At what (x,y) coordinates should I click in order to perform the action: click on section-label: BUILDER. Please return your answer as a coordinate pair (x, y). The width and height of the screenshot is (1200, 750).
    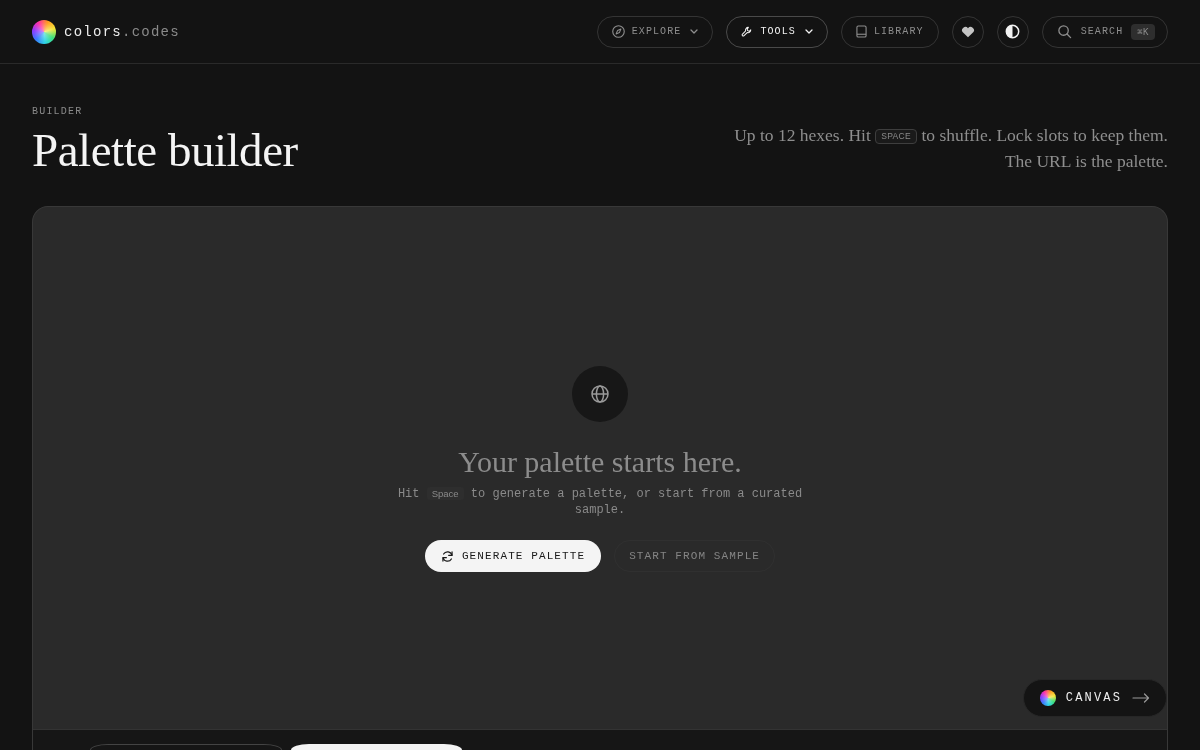
    Looking at the image, I should click on (58, 112).